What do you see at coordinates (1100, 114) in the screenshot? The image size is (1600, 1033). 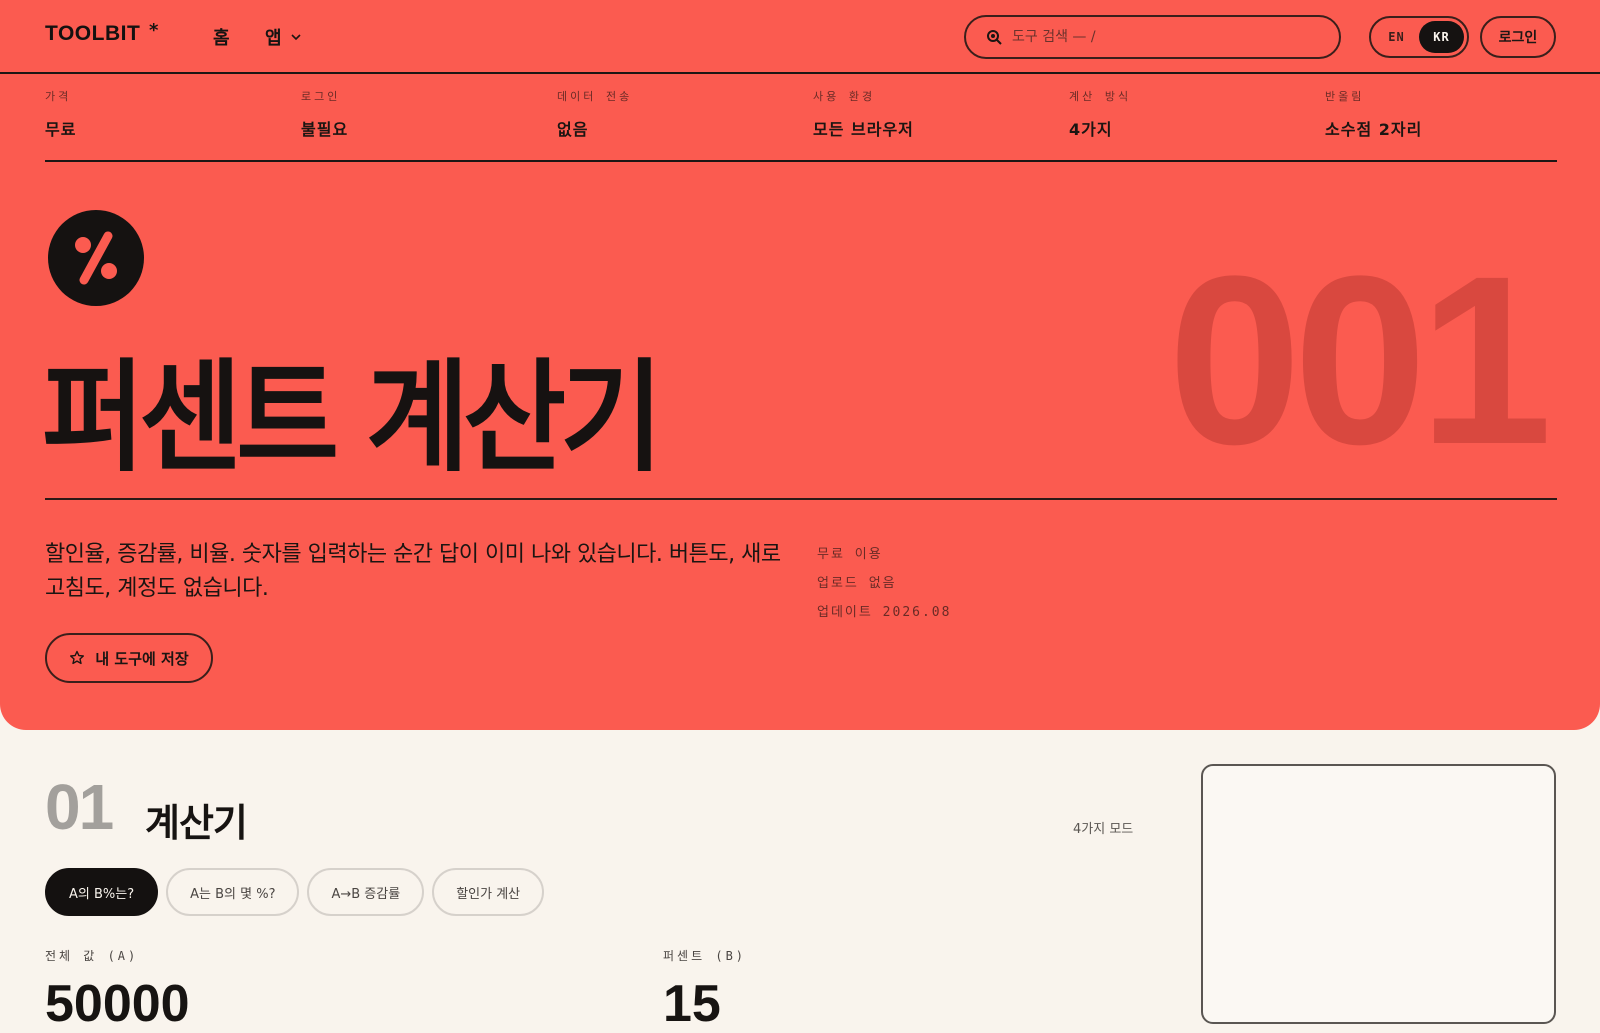 I see `stat-calc-method: 계산 방식 4가지` at bounding box center [1100, 114].